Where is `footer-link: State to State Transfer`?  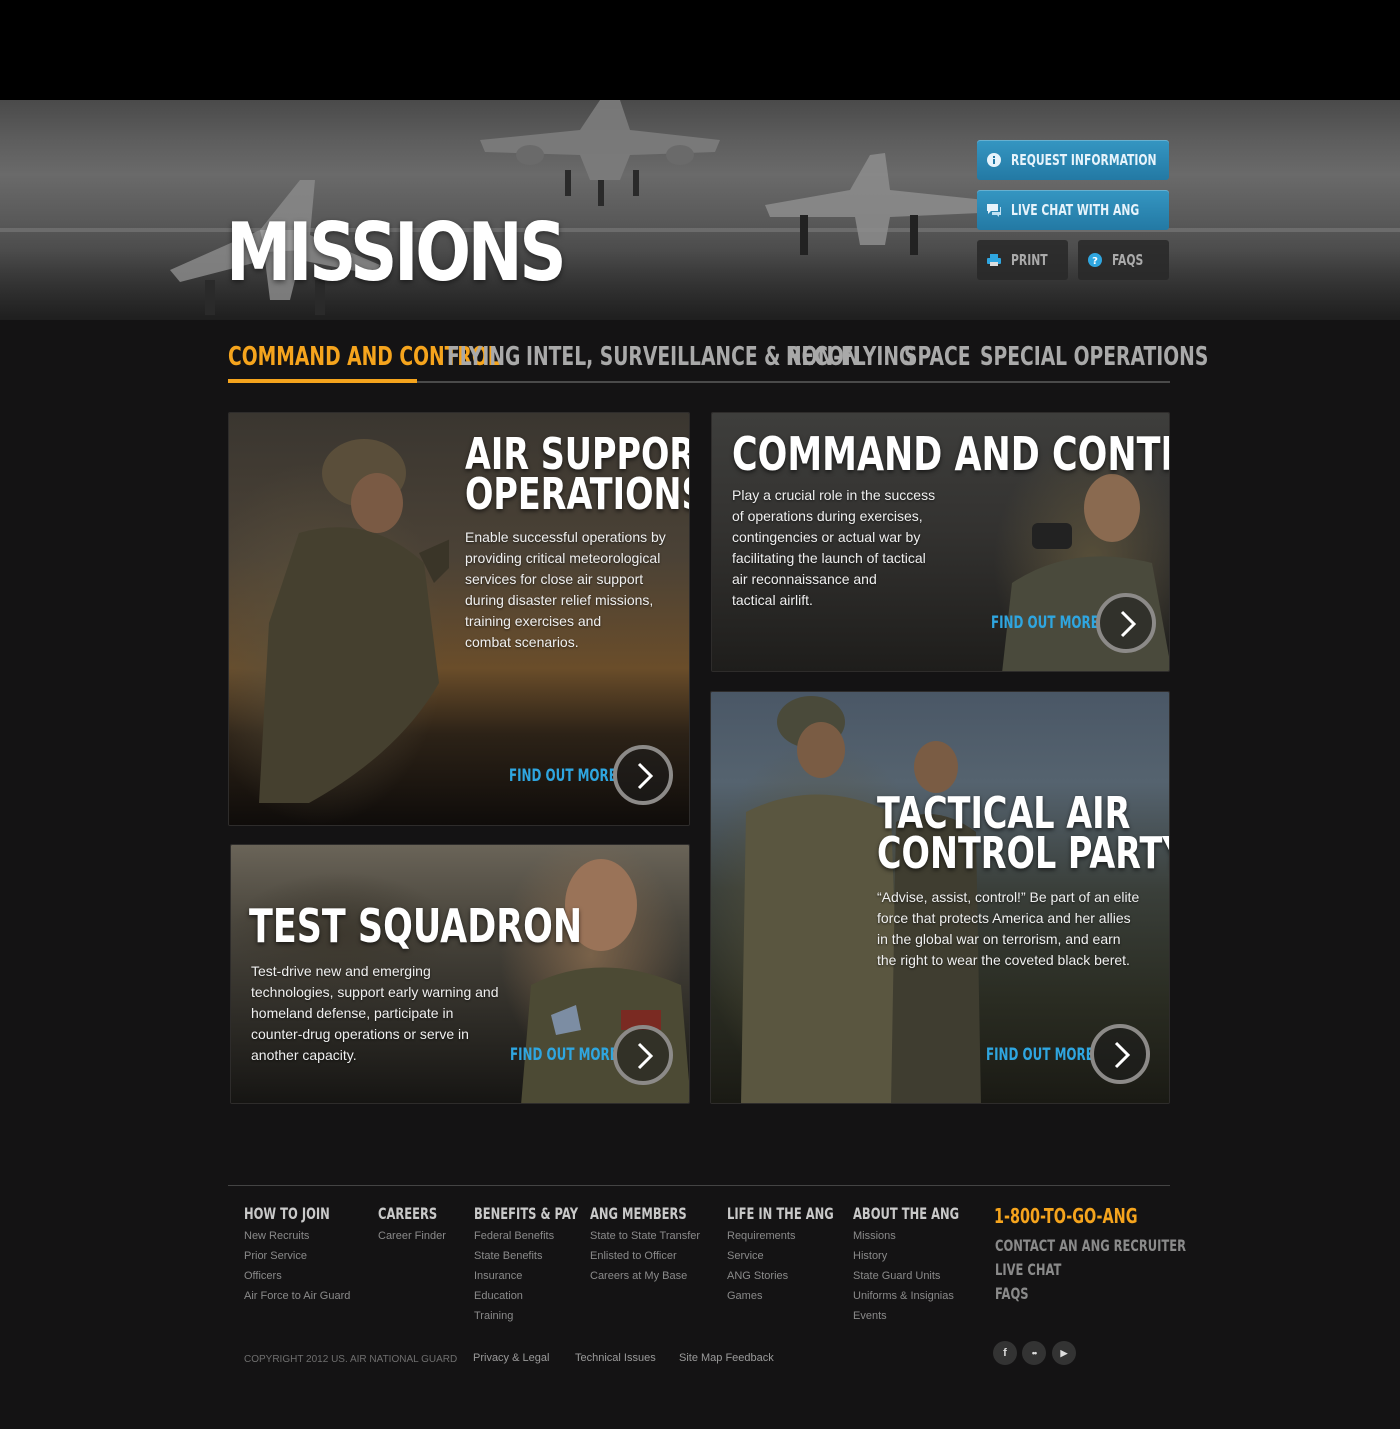 footer-link: State to State Transfer is located at coordinates (657, 1236).